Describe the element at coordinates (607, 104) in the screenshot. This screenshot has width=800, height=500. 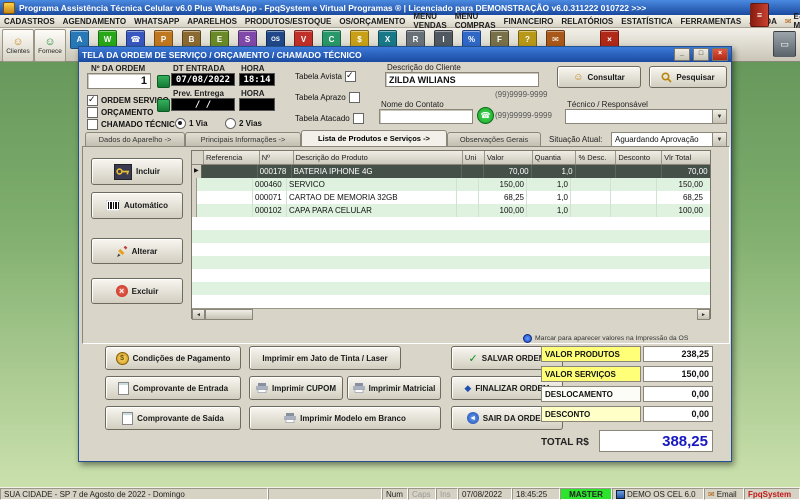
I see `tecnico-label: Técnico / Responsável` at that location.